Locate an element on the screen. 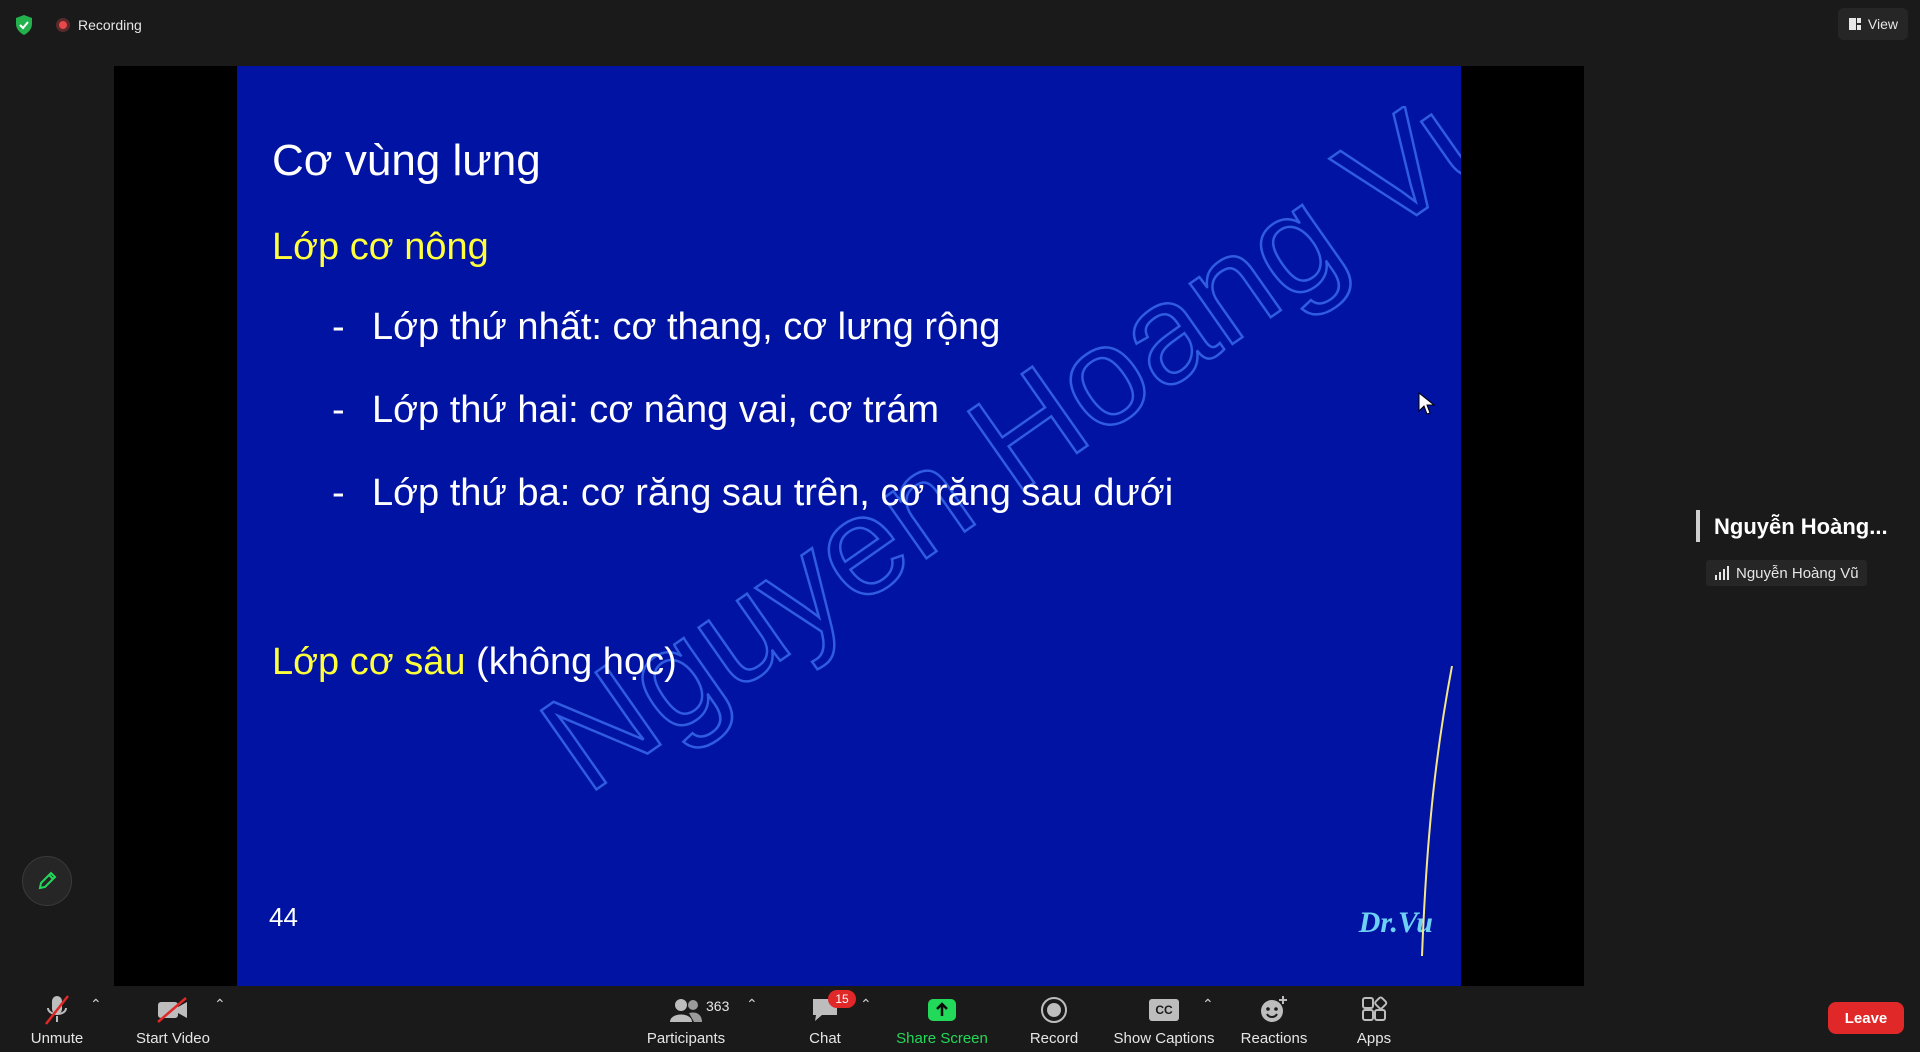 The height and width of the screenshot is (1052, 1920). view-button: View is located at coordinates (1872, 24).